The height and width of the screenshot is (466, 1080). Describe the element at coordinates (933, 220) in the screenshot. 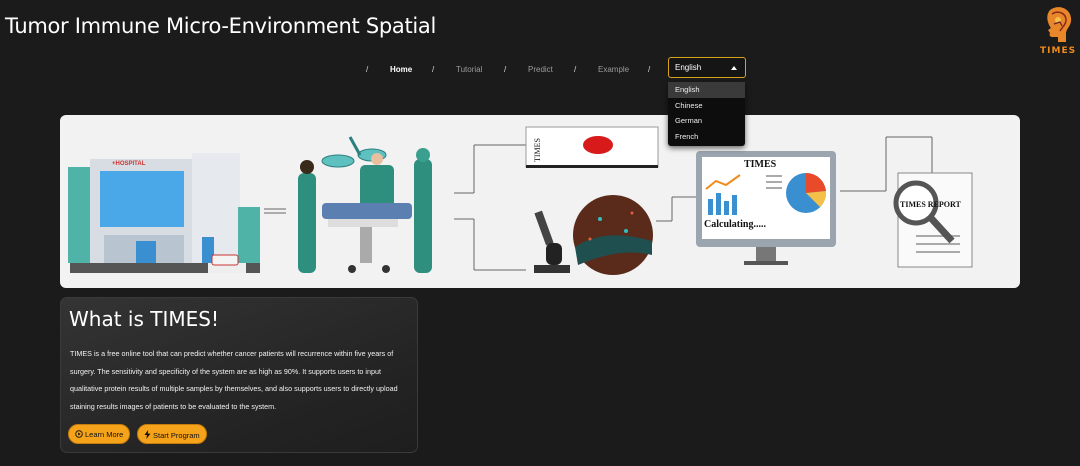

I see `report-illustration: TIMES REPORT` at that location.